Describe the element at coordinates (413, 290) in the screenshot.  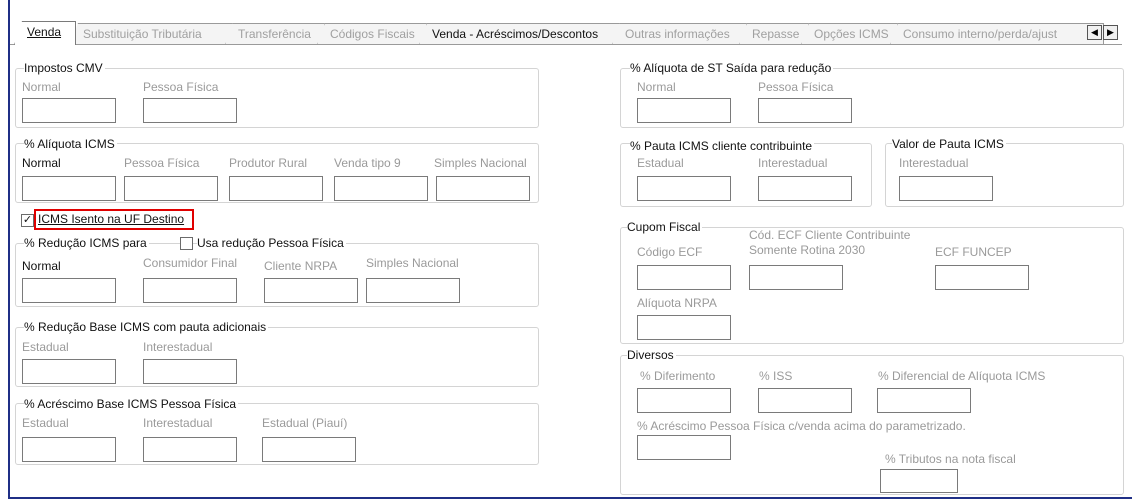
I see `reducao-icms-simples-input` at that location.